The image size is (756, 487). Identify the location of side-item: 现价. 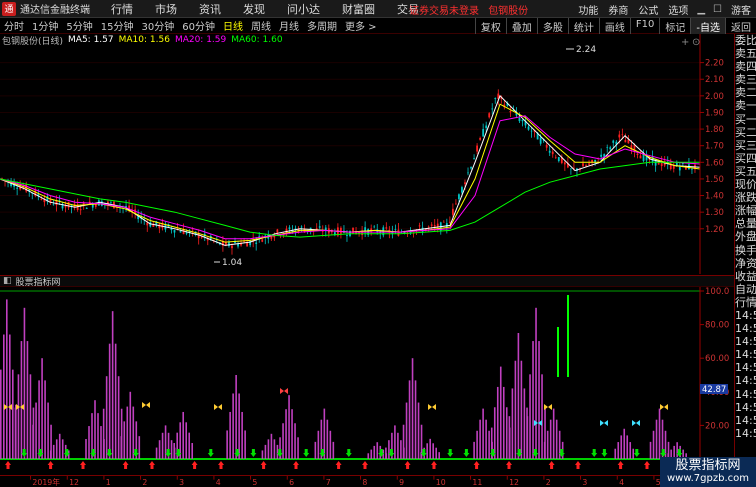
(745, 184).